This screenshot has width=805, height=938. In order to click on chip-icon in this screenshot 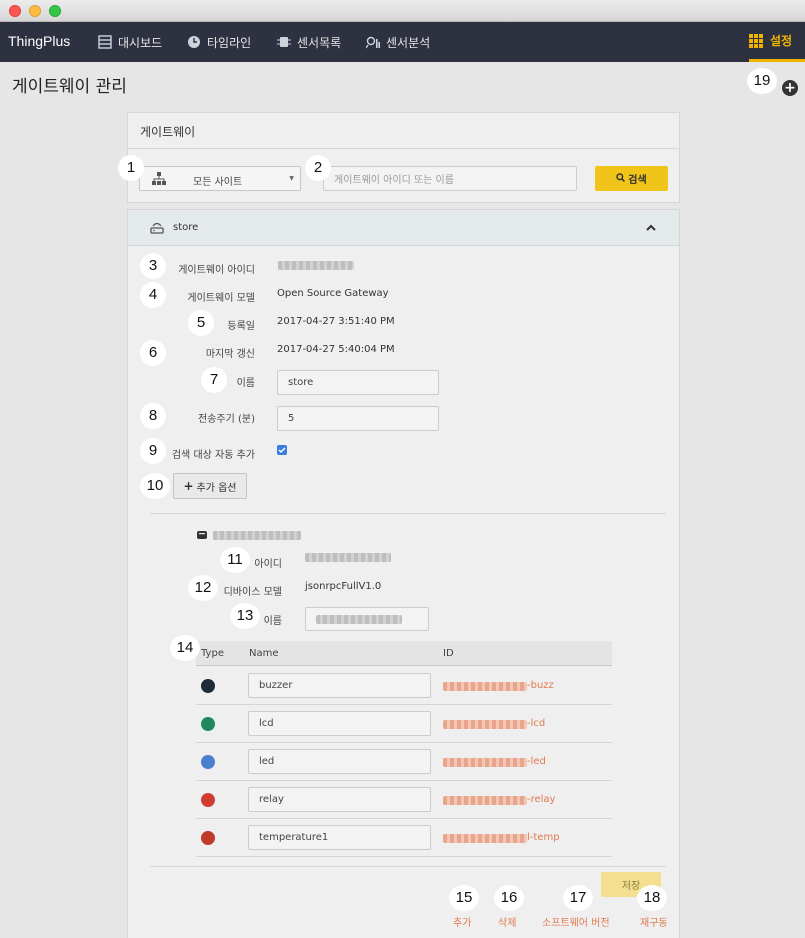, I will do `click(284, 42)`.